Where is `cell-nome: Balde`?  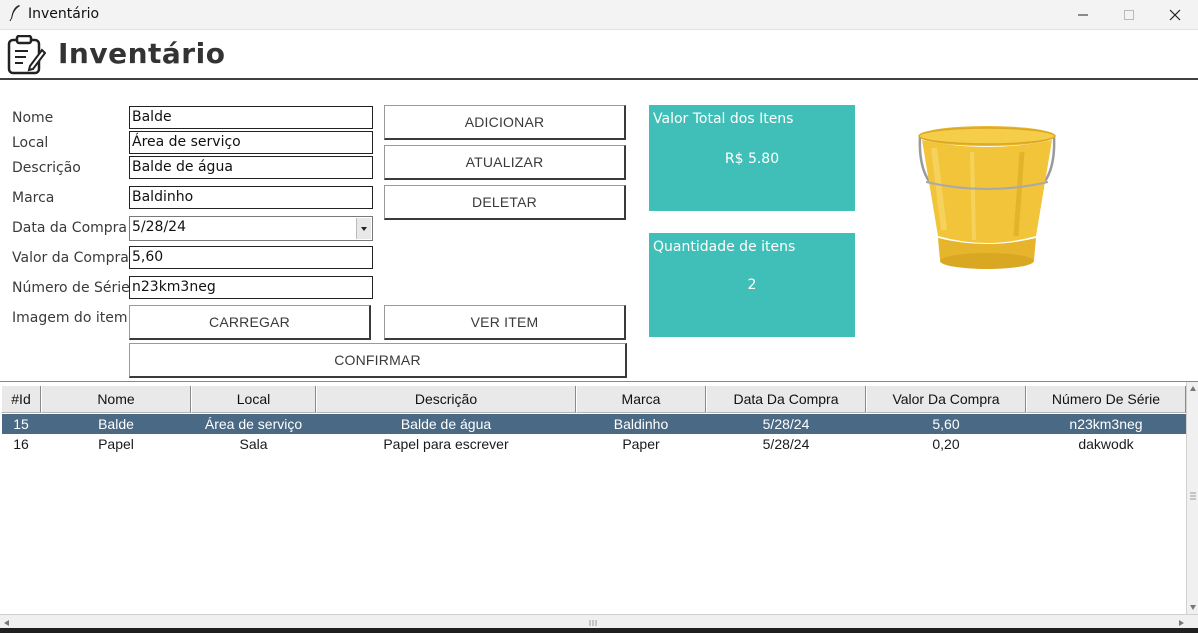
cell-nome: Balde is located at coordinates (116, 424).